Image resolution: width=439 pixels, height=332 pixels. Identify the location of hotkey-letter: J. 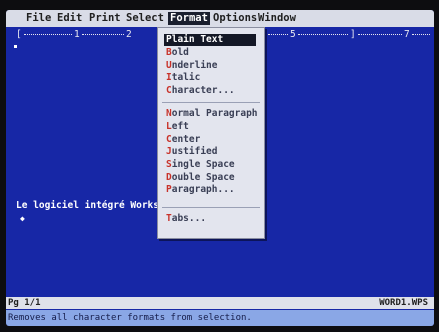
(169, 151).